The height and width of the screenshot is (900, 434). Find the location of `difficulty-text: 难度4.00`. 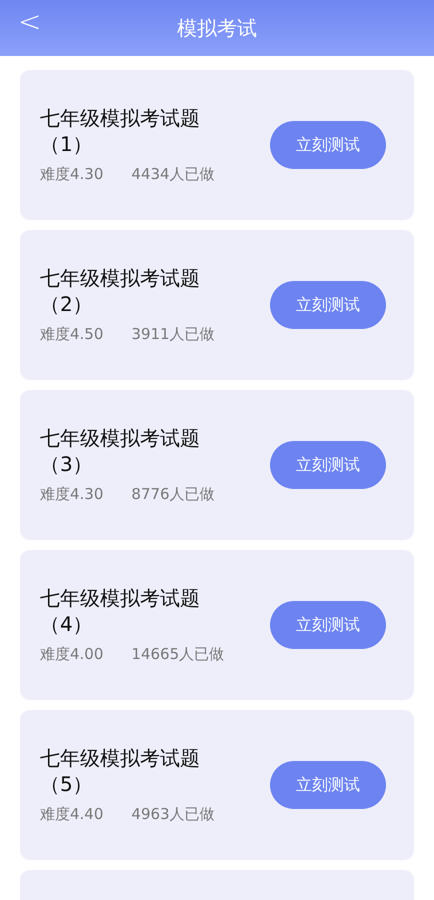

difficulty-text: 难度4.00 is located at coordinates (72, 654).